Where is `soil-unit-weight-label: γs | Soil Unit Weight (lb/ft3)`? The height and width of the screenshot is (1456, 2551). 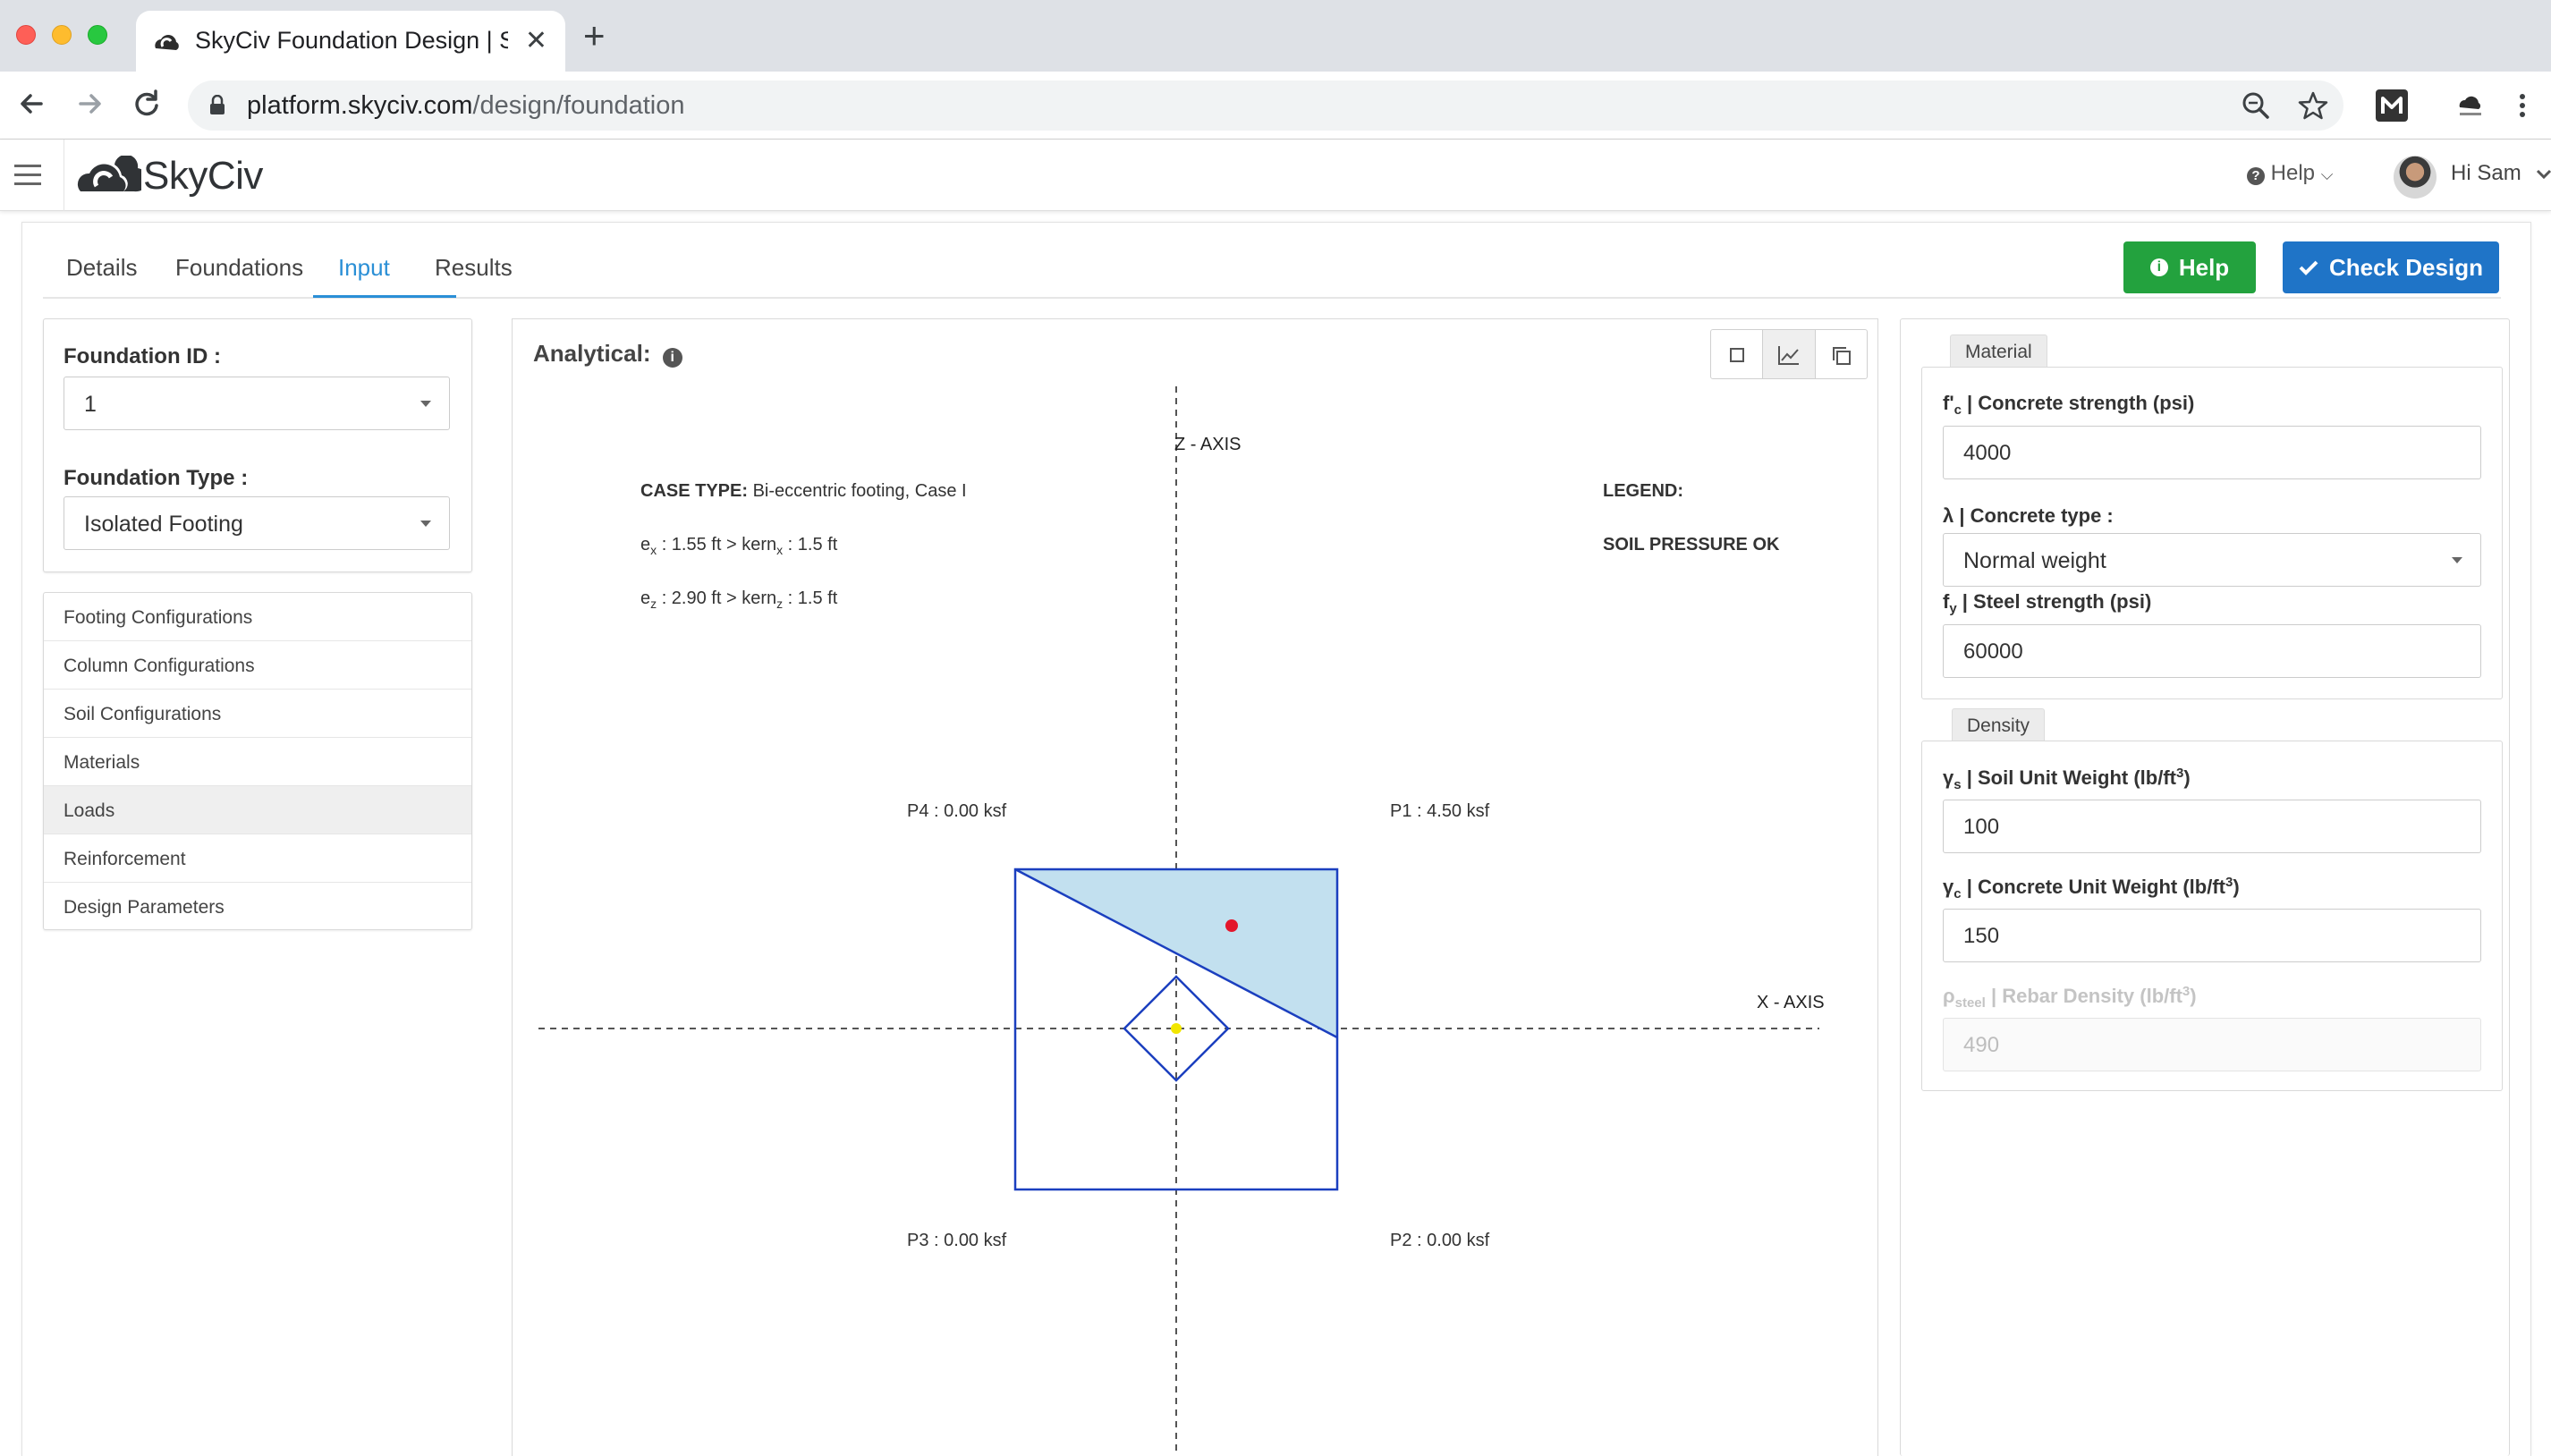 soil-unit-weight-label: γs | Soil Unit Weight (lb/ft3) is located at coordinates (2067, 779).